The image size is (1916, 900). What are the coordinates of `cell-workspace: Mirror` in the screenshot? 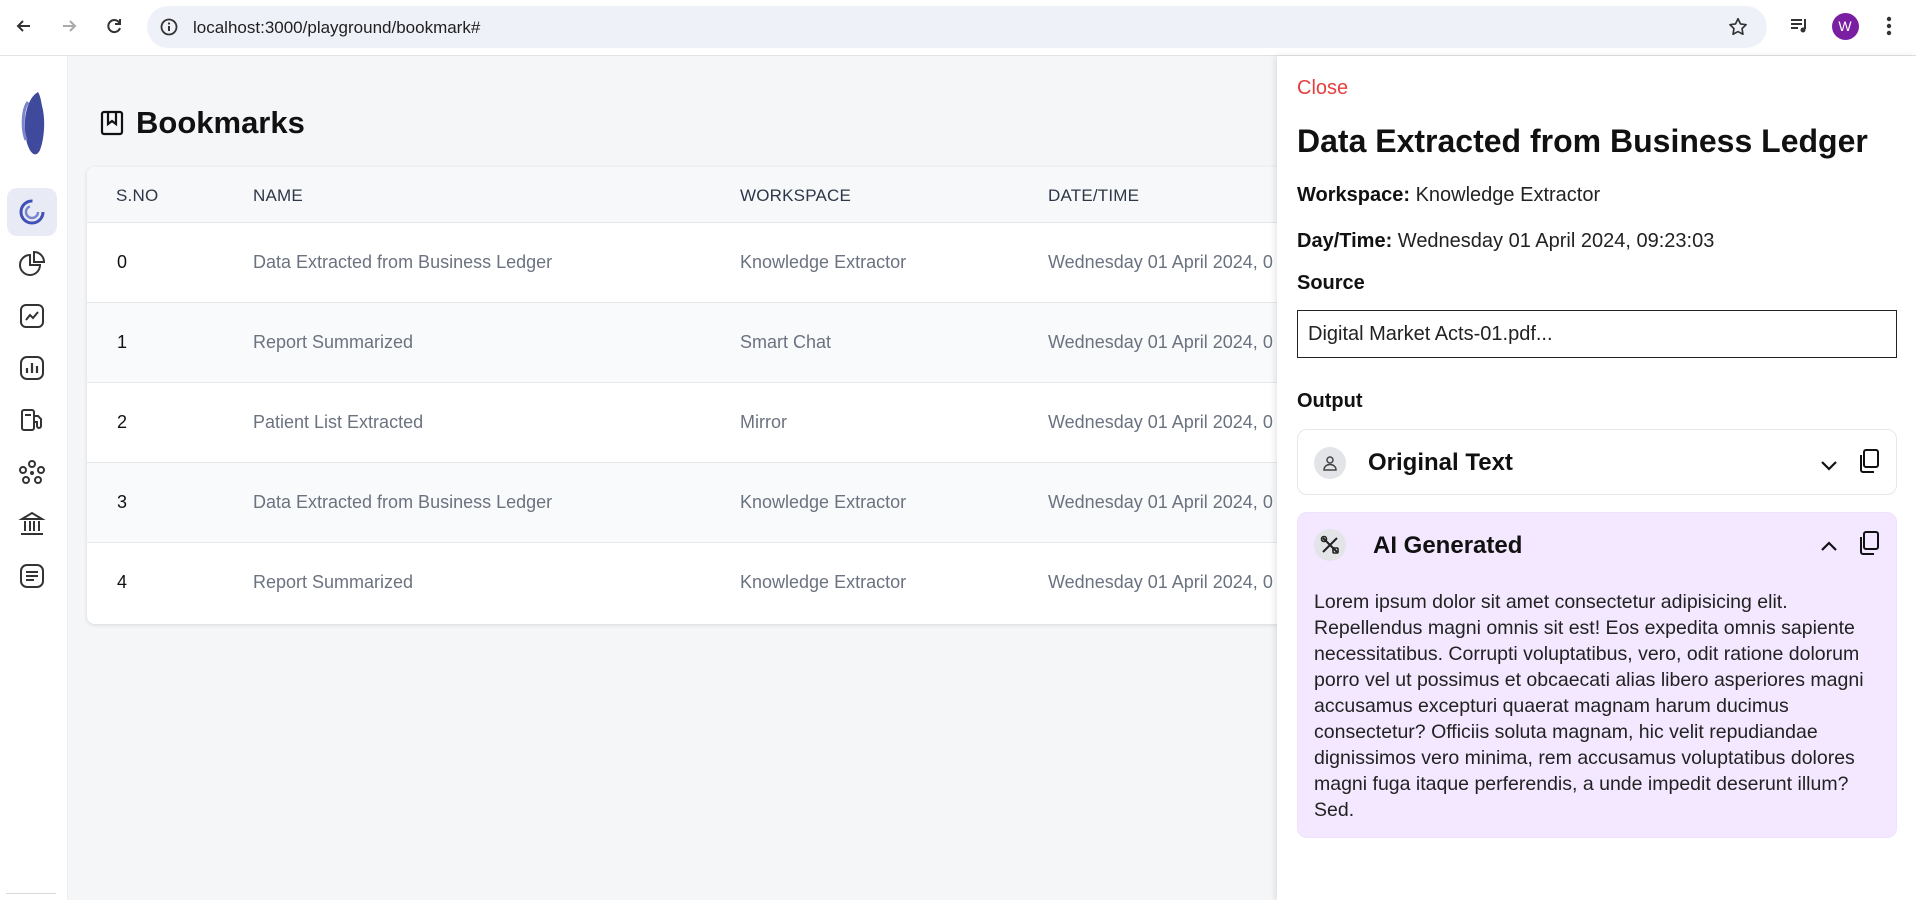 It's located at (763, 422).